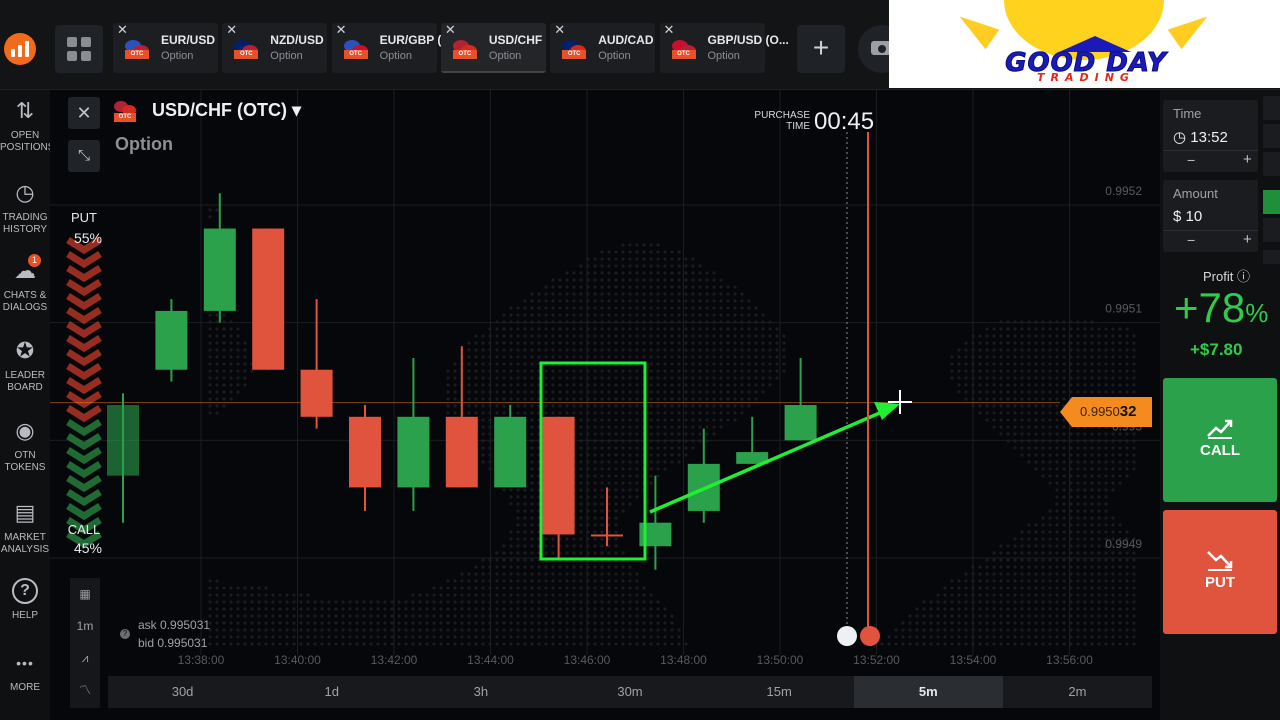 The height and width of the screenshot is (720, 1280). What do you see at coordinates (226, 110) in the screenshot?
I see `asset-selector: USD/CHF (OTC) ▾` at bounding box center [226, 110].